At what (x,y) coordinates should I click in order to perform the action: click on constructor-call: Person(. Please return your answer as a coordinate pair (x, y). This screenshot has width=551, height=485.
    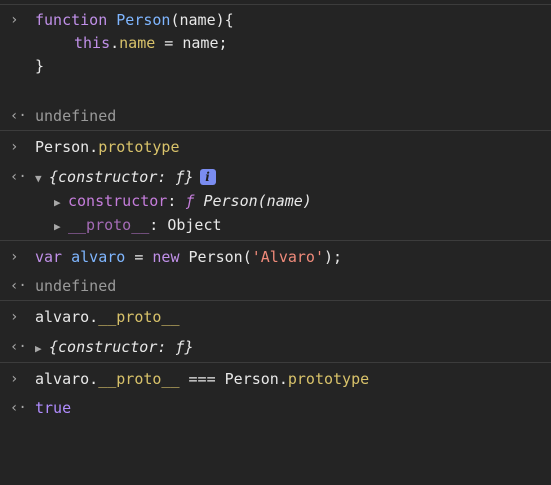
    Looking at the image, I should click on (215, 257).